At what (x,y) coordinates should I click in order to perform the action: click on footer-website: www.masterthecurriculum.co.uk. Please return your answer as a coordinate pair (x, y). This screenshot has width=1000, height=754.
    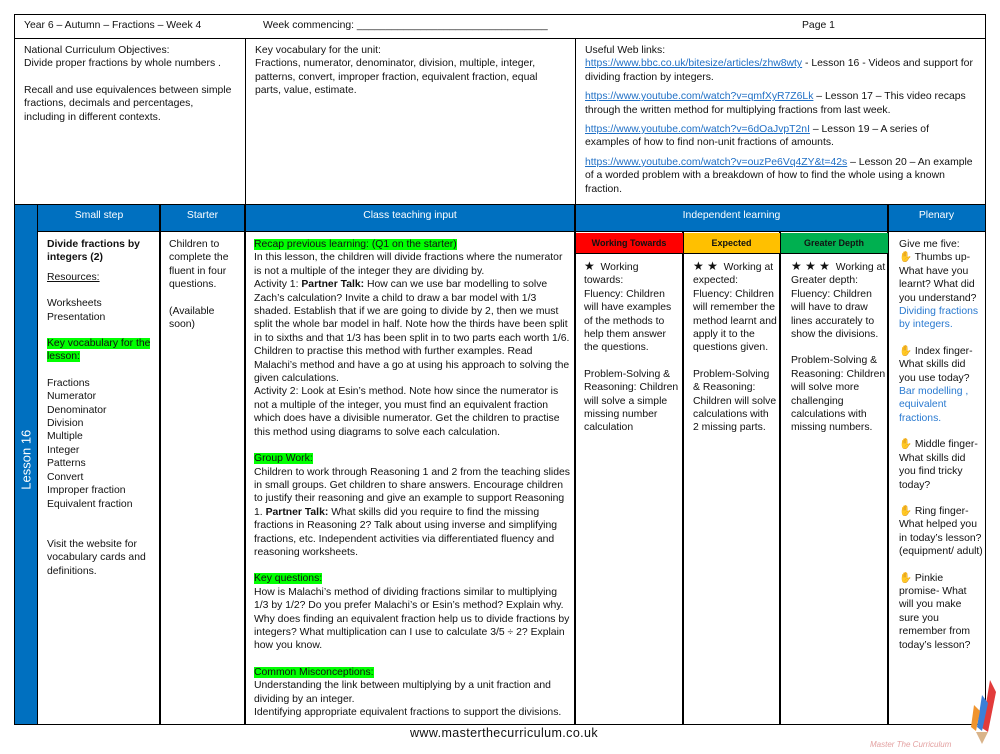
    Looking at the image, I should click on (504, 733).